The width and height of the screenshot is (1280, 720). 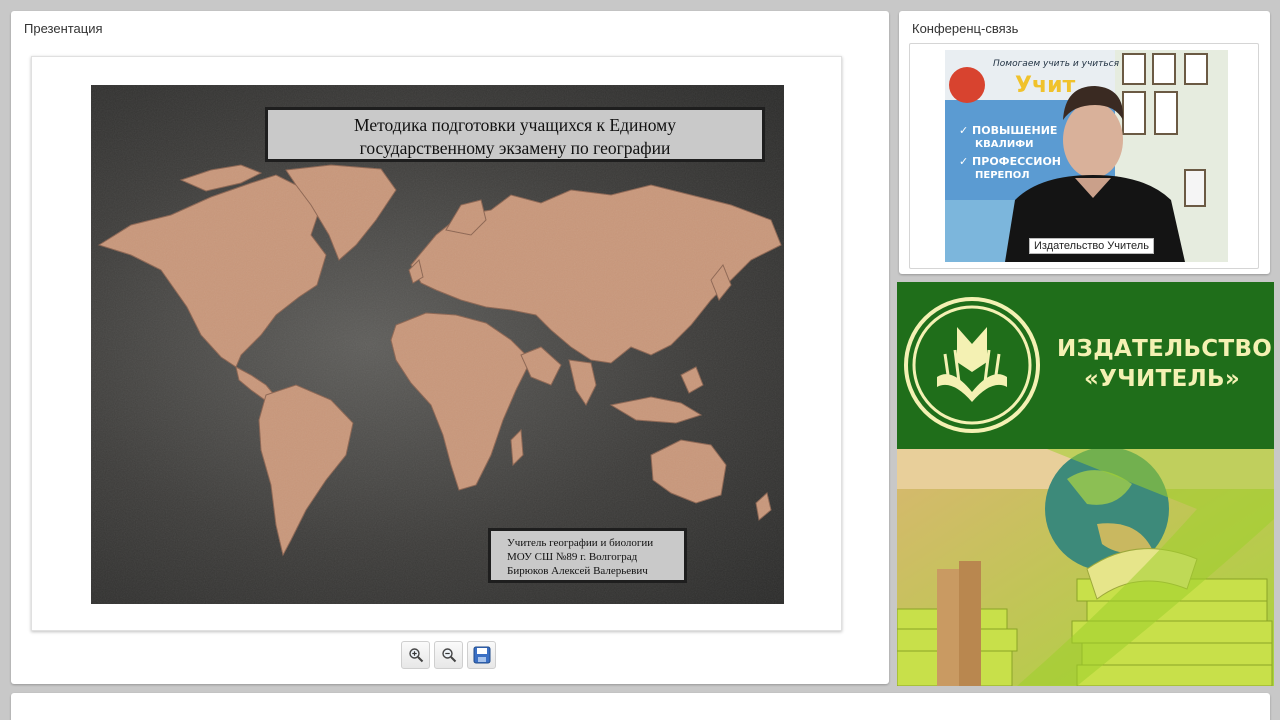 I want to click on books-illustration, so click(x=1085, y=567).